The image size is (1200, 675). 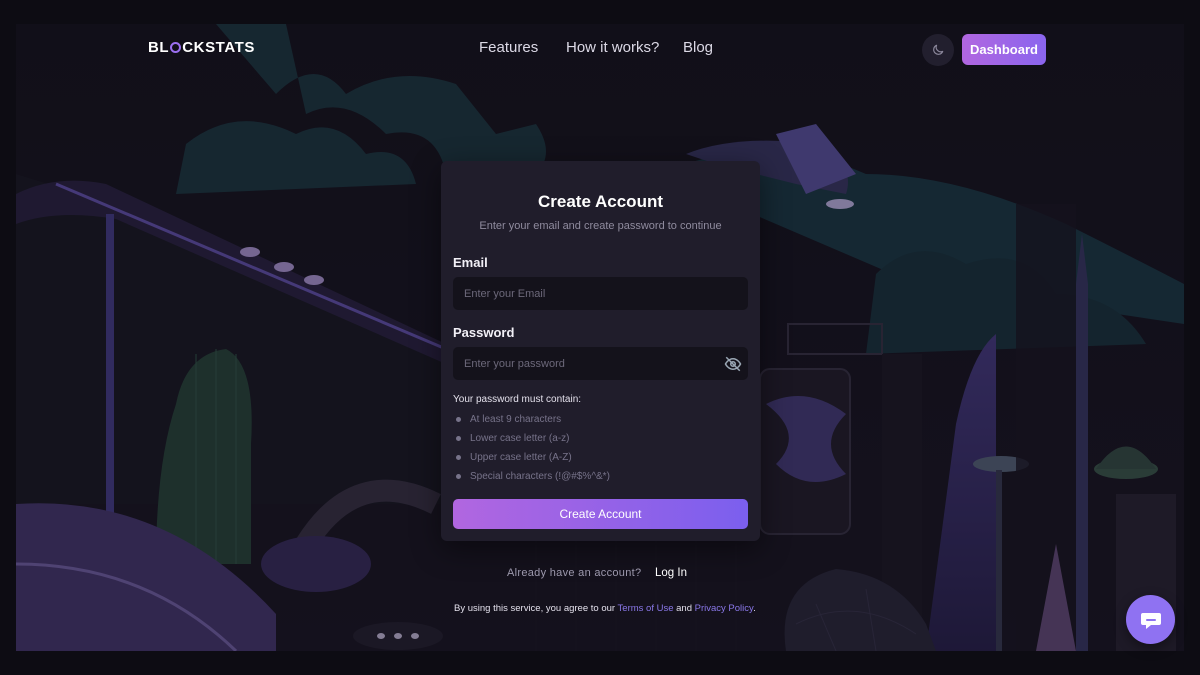 I want to click on chat-bubble-icon, so click(x=1150, y=620).